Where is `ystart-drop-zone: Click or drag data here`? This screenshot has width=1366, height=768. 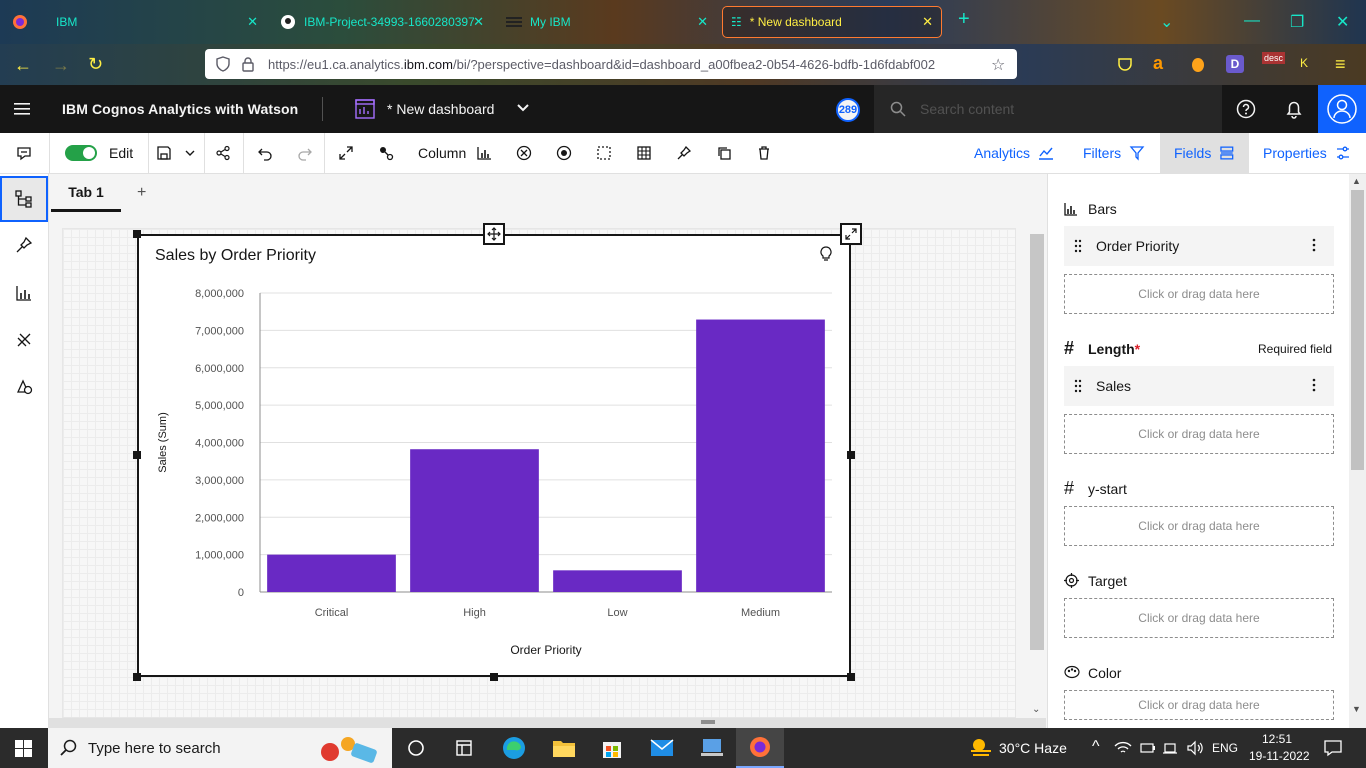
ystart-drop-zone: Click or drag data here is located at coordinates (1199, 526).